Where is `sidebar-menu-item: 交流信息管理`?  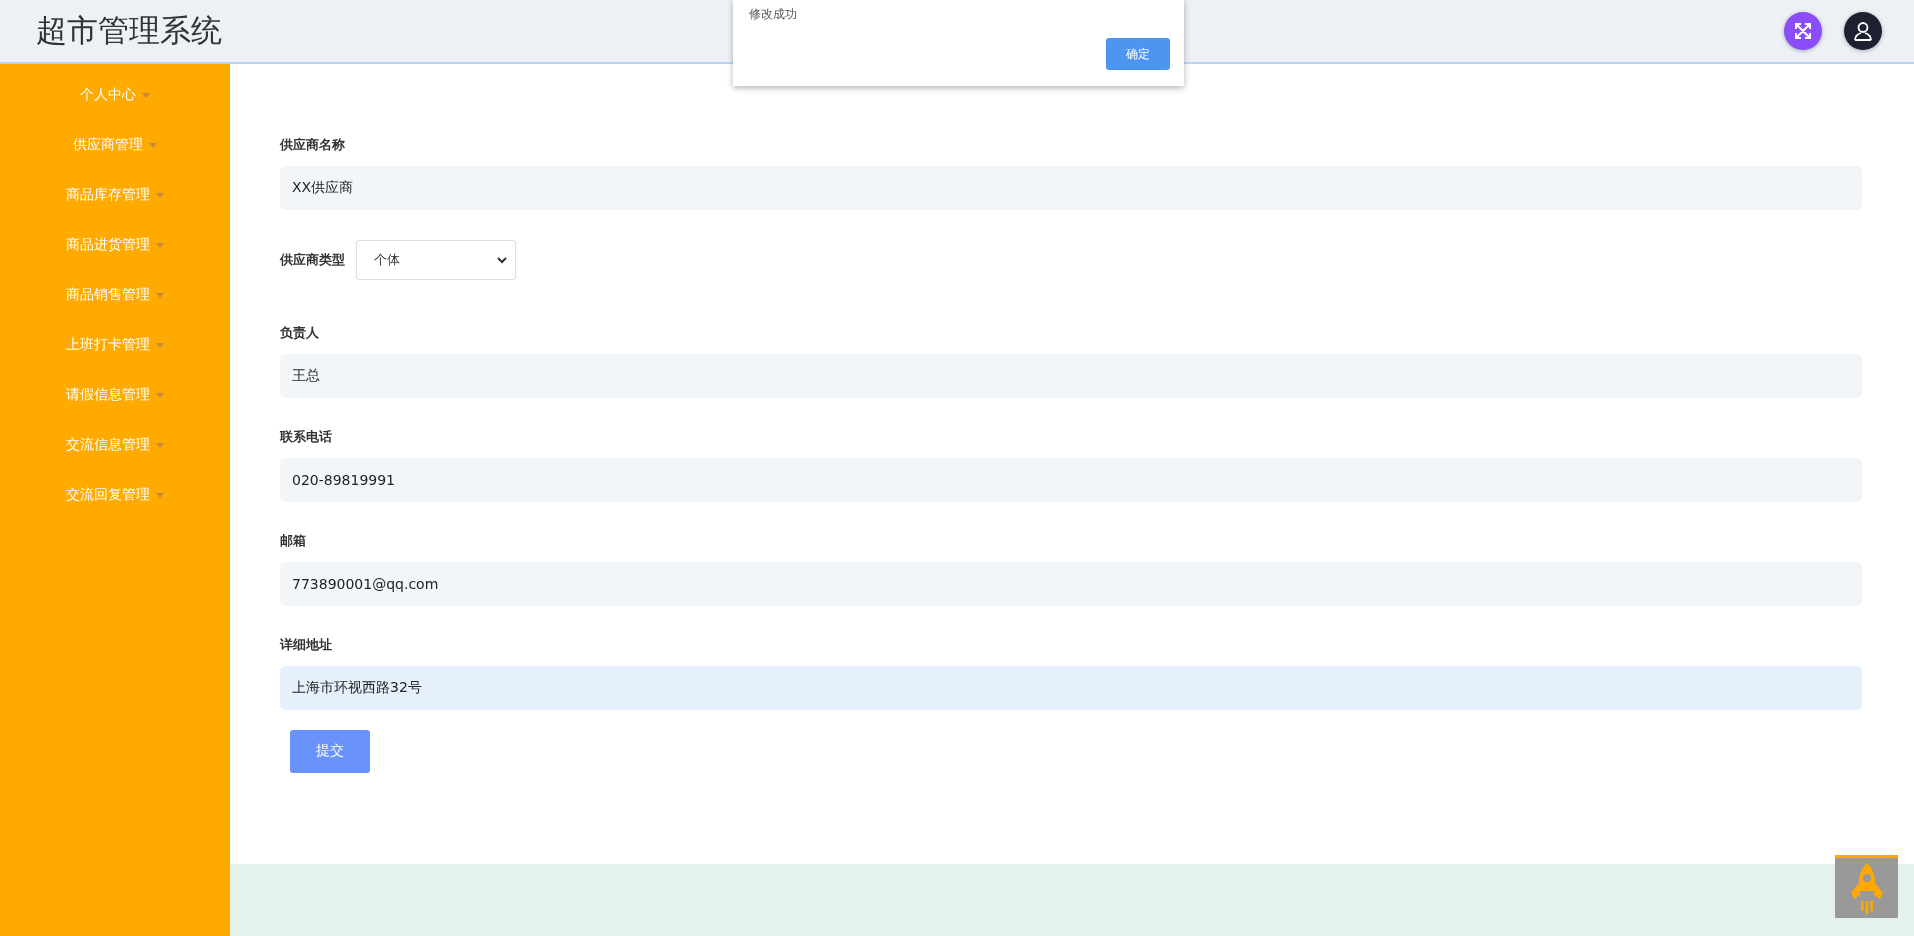 sidebar-menu-item: 交流信息管理 is located at coordinates (115, 445).